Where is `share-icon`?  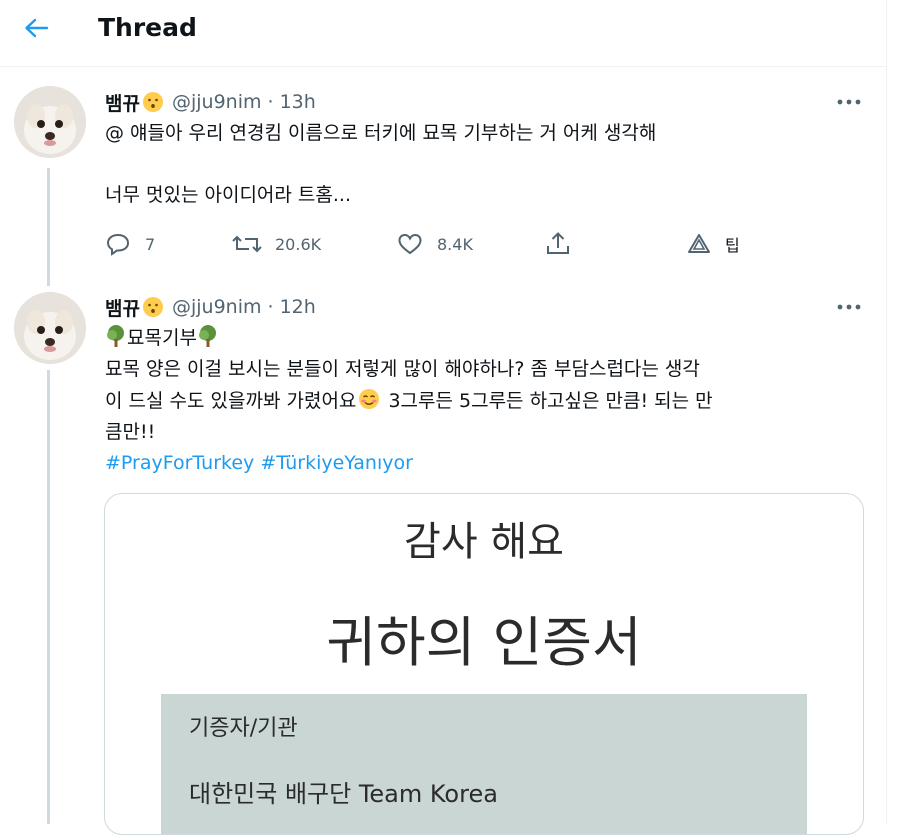
share-icon is located at coordinates (558, 243).